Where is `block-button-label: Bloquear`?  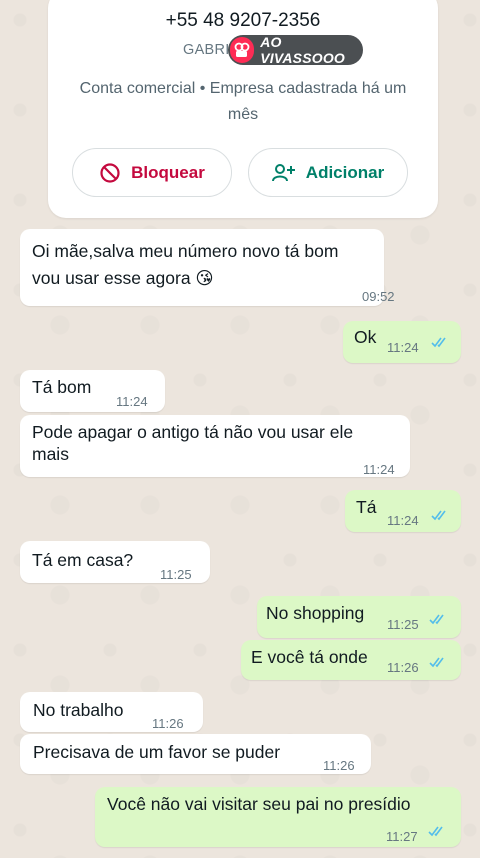 block-button-label: Bloquear is located at coordinates (168, 172).